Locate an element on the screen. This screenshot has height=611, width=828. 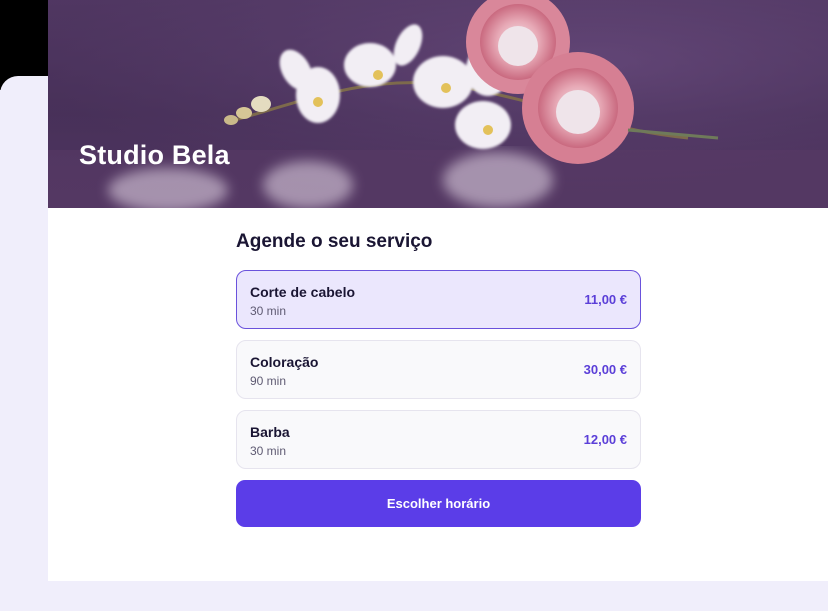
service-name: Barba is located at coordinates (270, 432).